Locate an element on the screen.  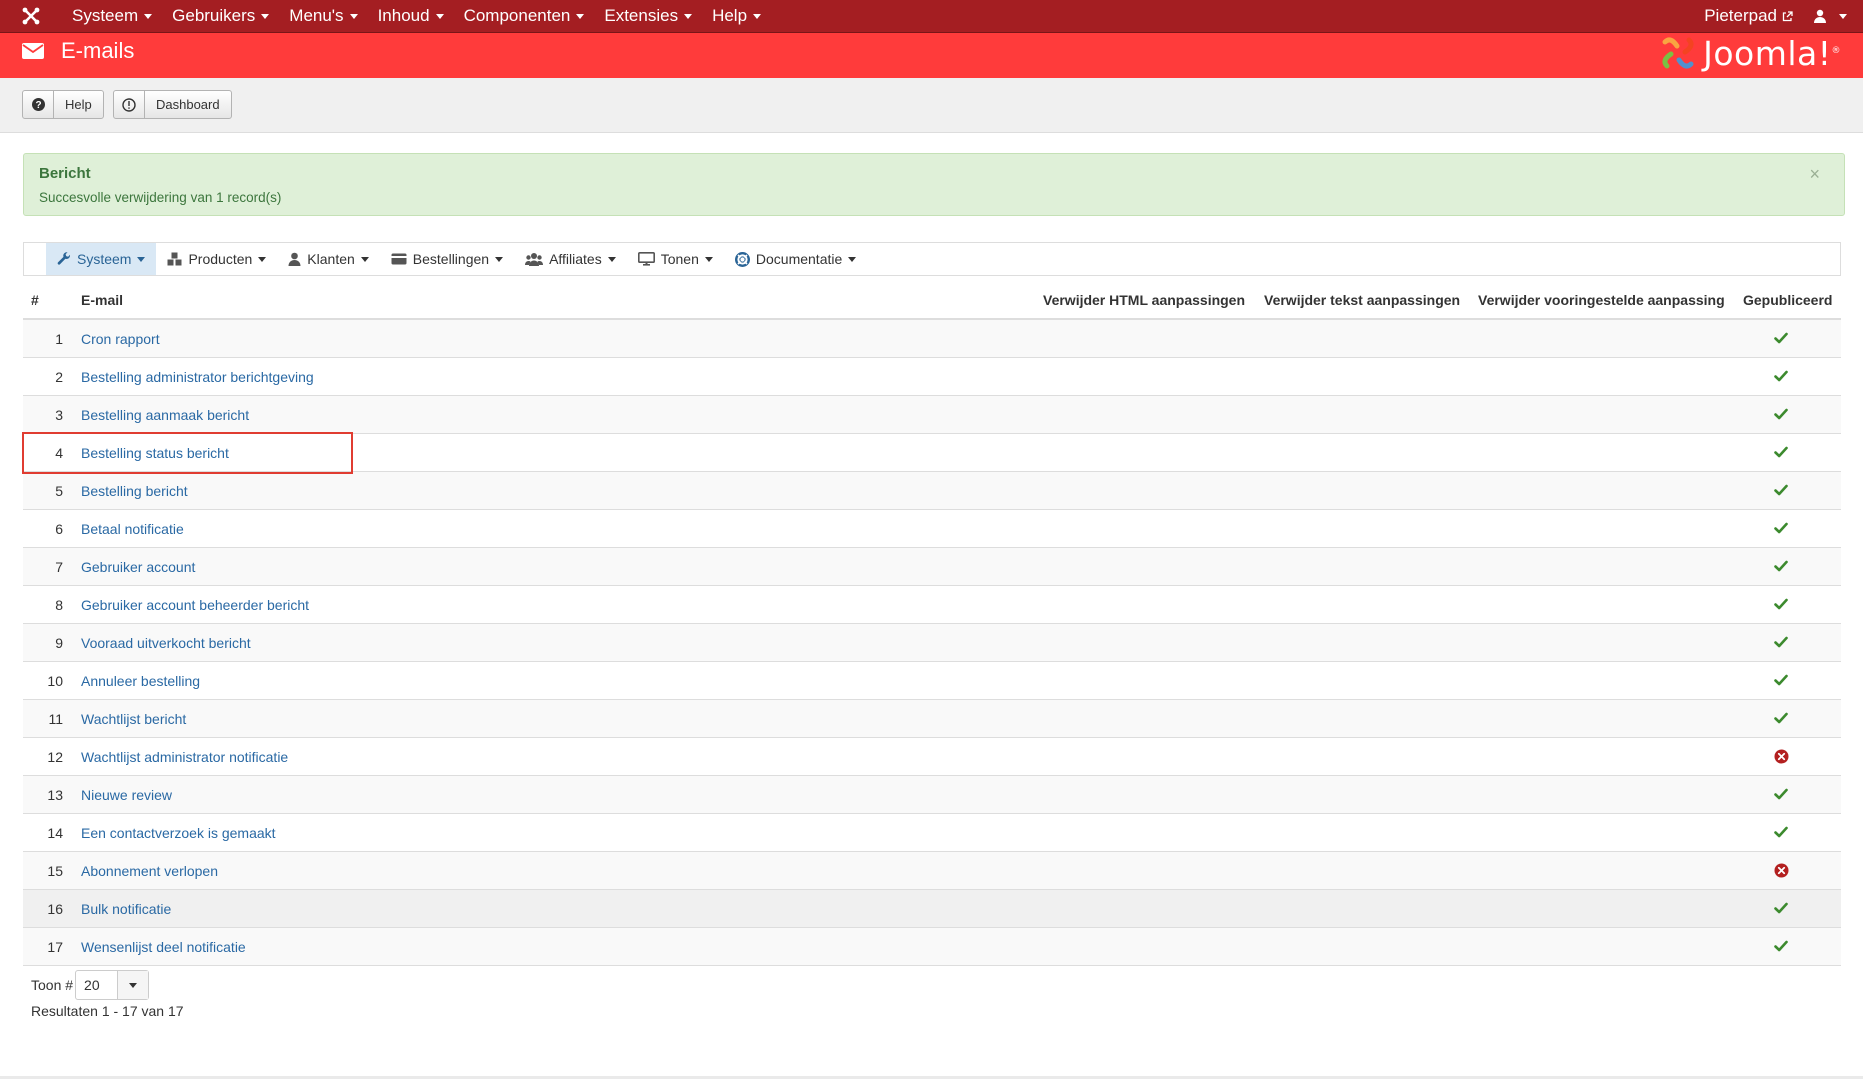
email-link: Abonnement verlopen is located at coordinates (149, 871).